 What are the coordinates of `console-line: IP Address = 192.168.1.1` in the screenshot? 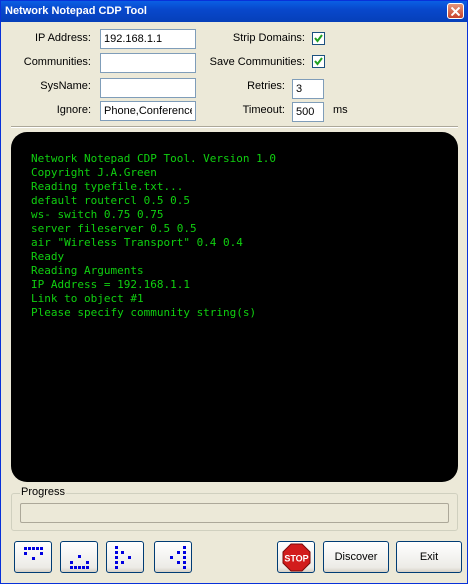 It's located at (110, 284).